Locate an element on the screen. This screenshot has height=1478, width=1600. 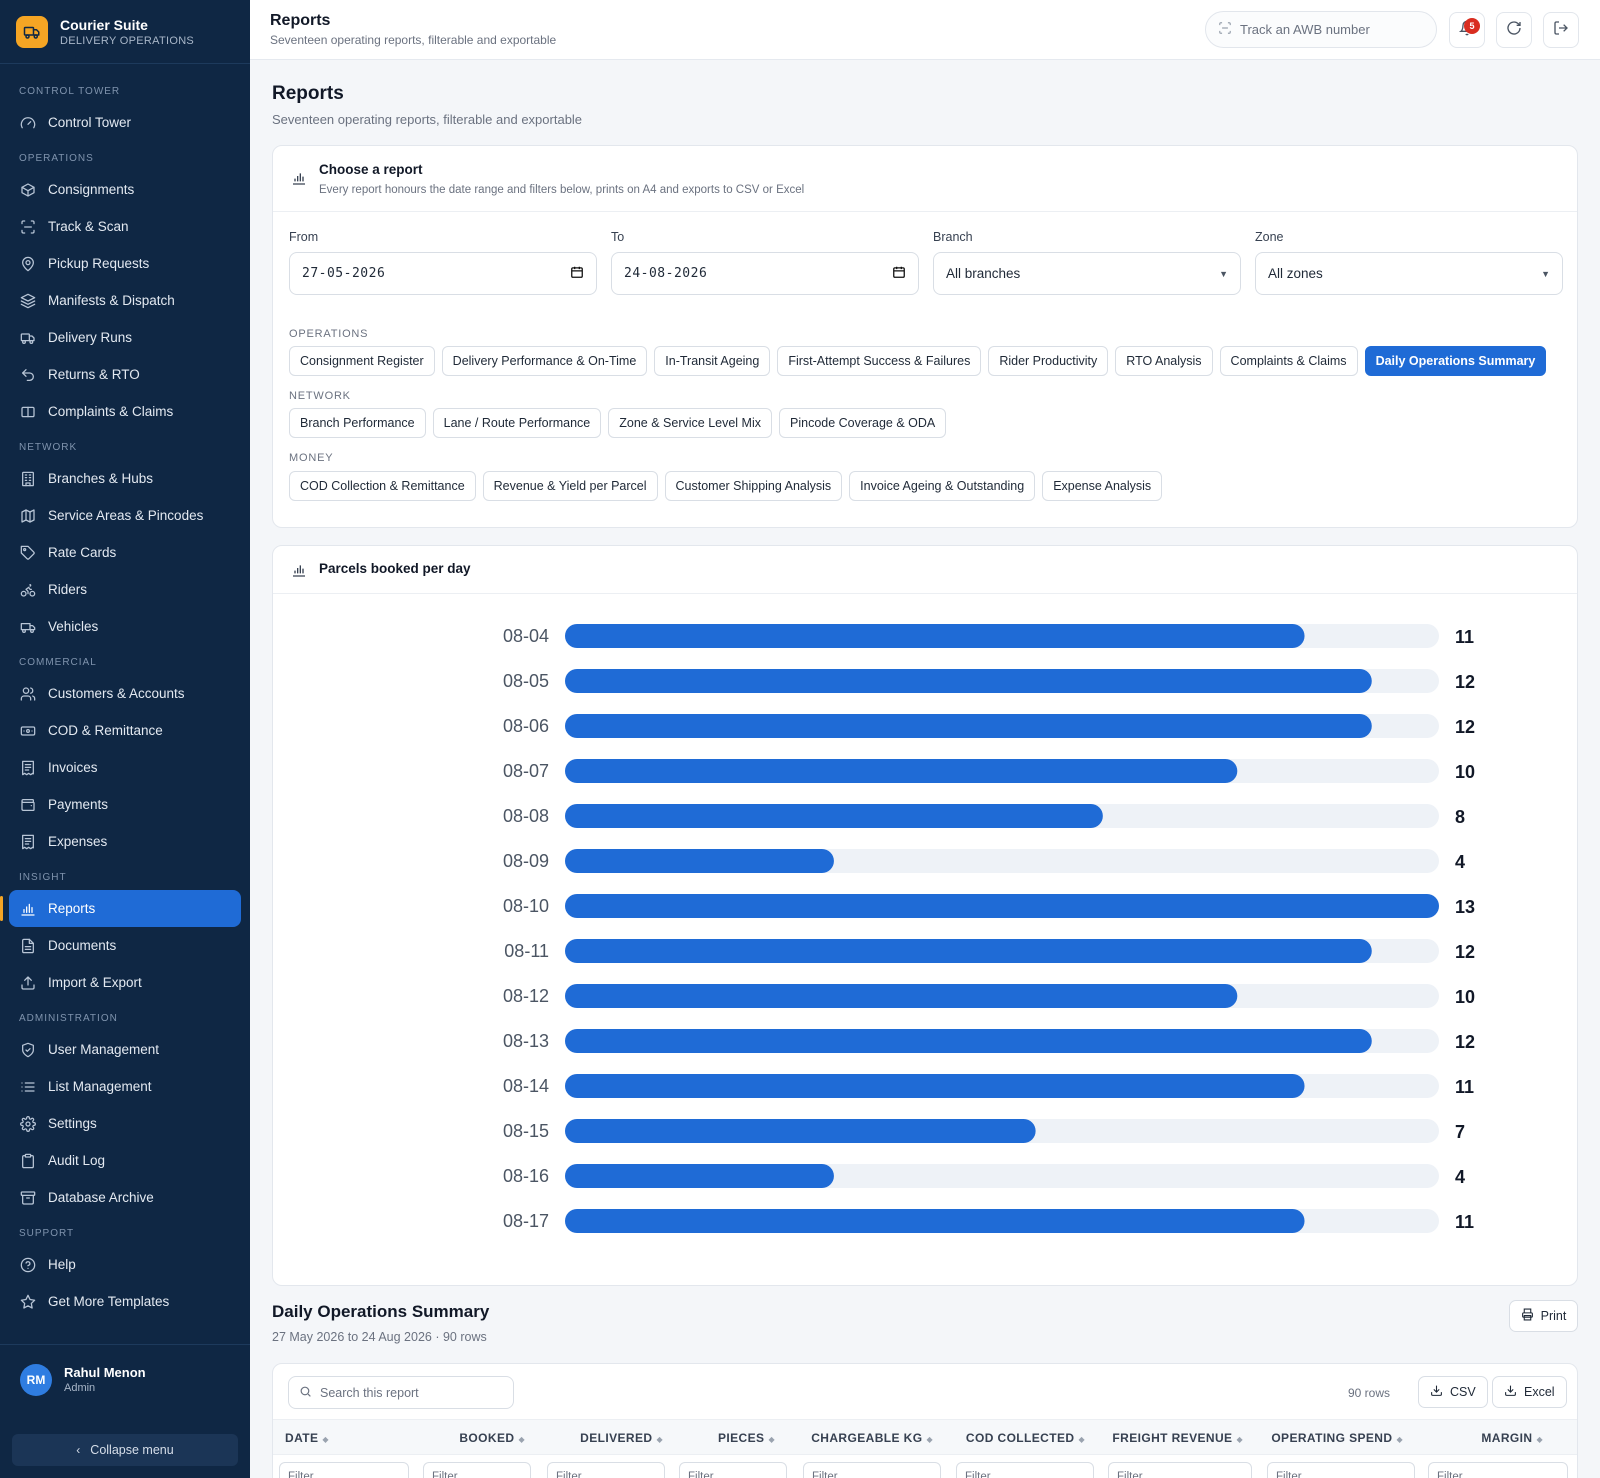
report-chip: Customer Shipping Analysis is located at coordinates (753, 486).